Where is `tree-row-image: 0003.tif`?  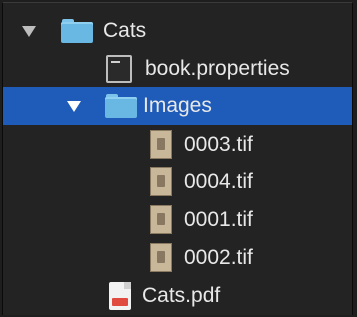
tree-row-image: 0003.tif is located at coordinates (177, 145).